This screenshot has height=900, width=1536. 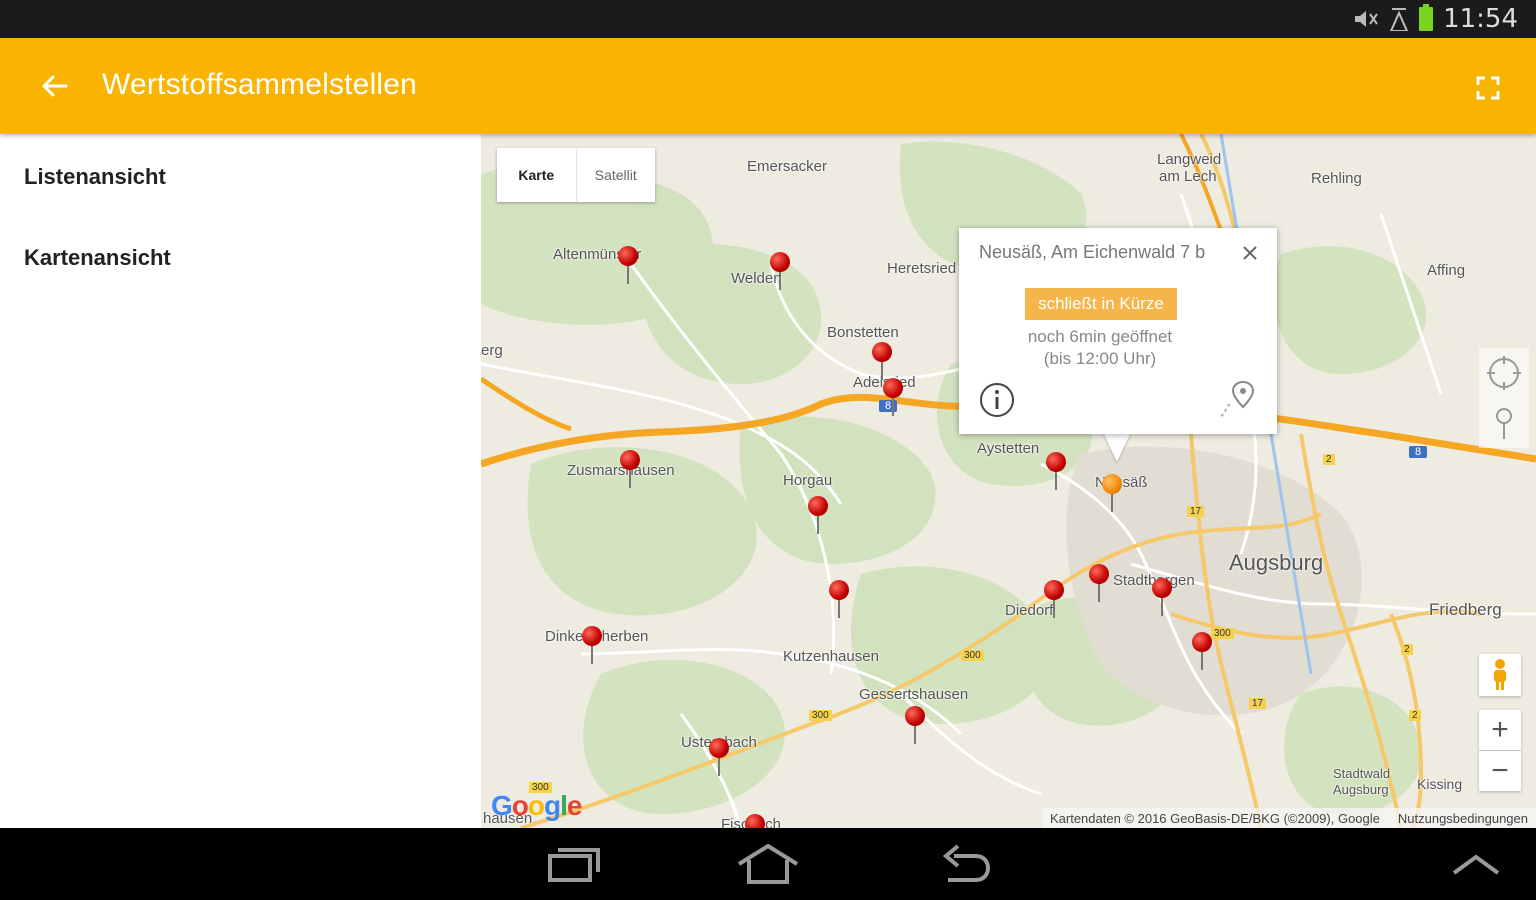 I want to click on place-label: Horgau, so click(x=808, y=480).